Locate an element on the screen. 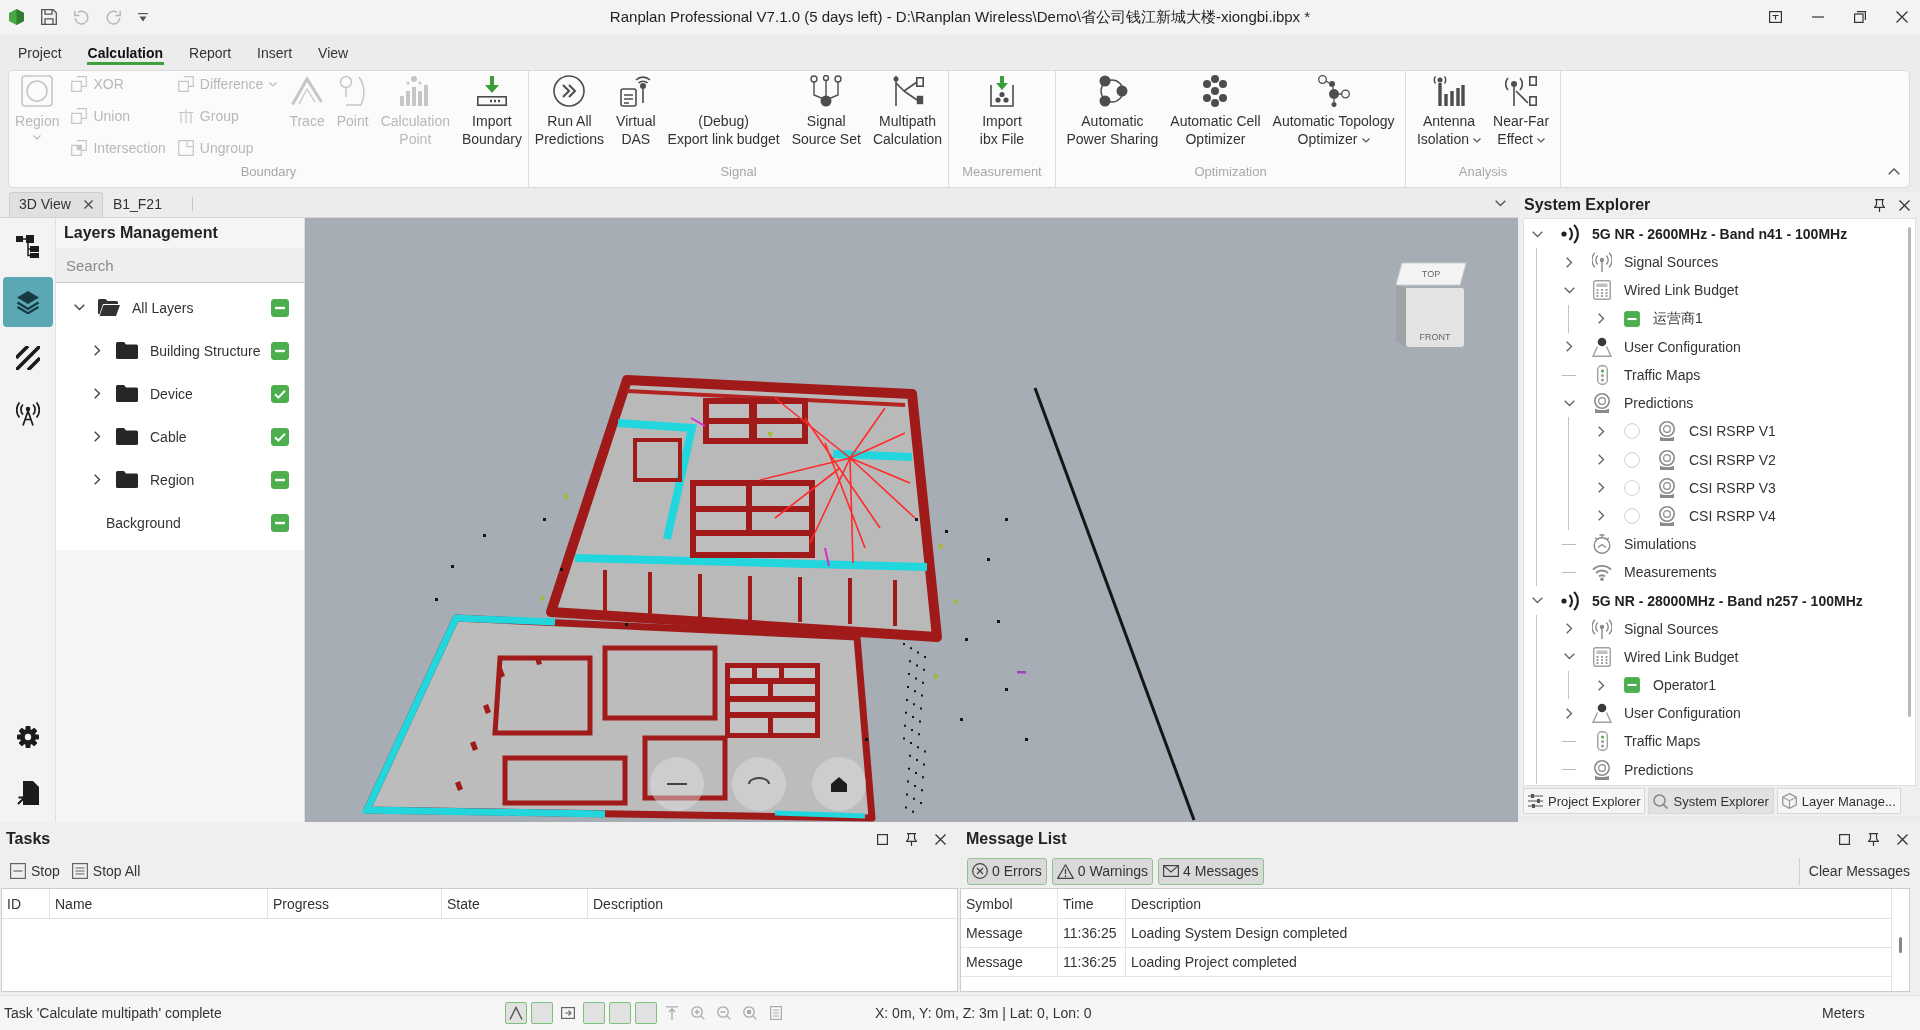 The height and width of the screenshot is (1030, 1920). tree-item: 5G NR - 2600MHz - Band n41 - 100MHz is located at coordinates (1720, 234).